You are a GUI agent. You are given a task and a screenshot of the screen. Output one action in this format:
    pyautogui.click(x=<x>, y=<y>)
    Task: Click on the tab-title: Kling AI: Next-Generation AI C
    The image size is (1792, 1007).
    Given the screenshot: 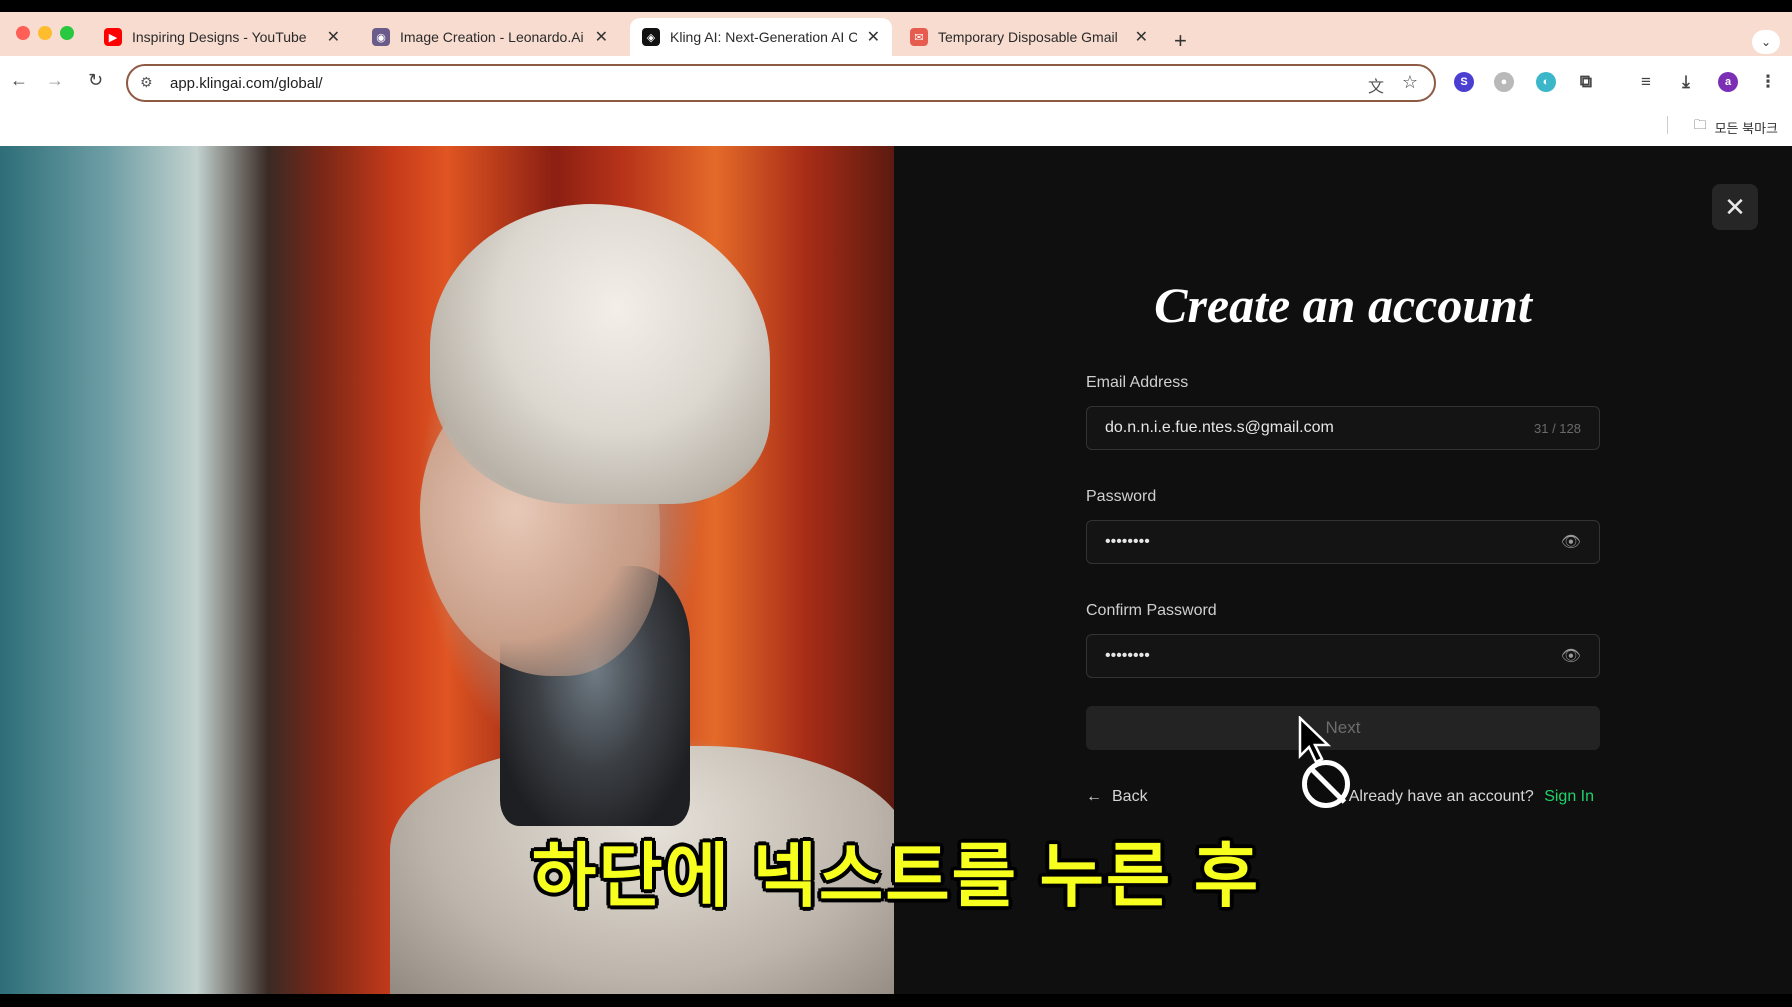 What is the action you would take?
    pyautogui.click(x=763, y=37)
    